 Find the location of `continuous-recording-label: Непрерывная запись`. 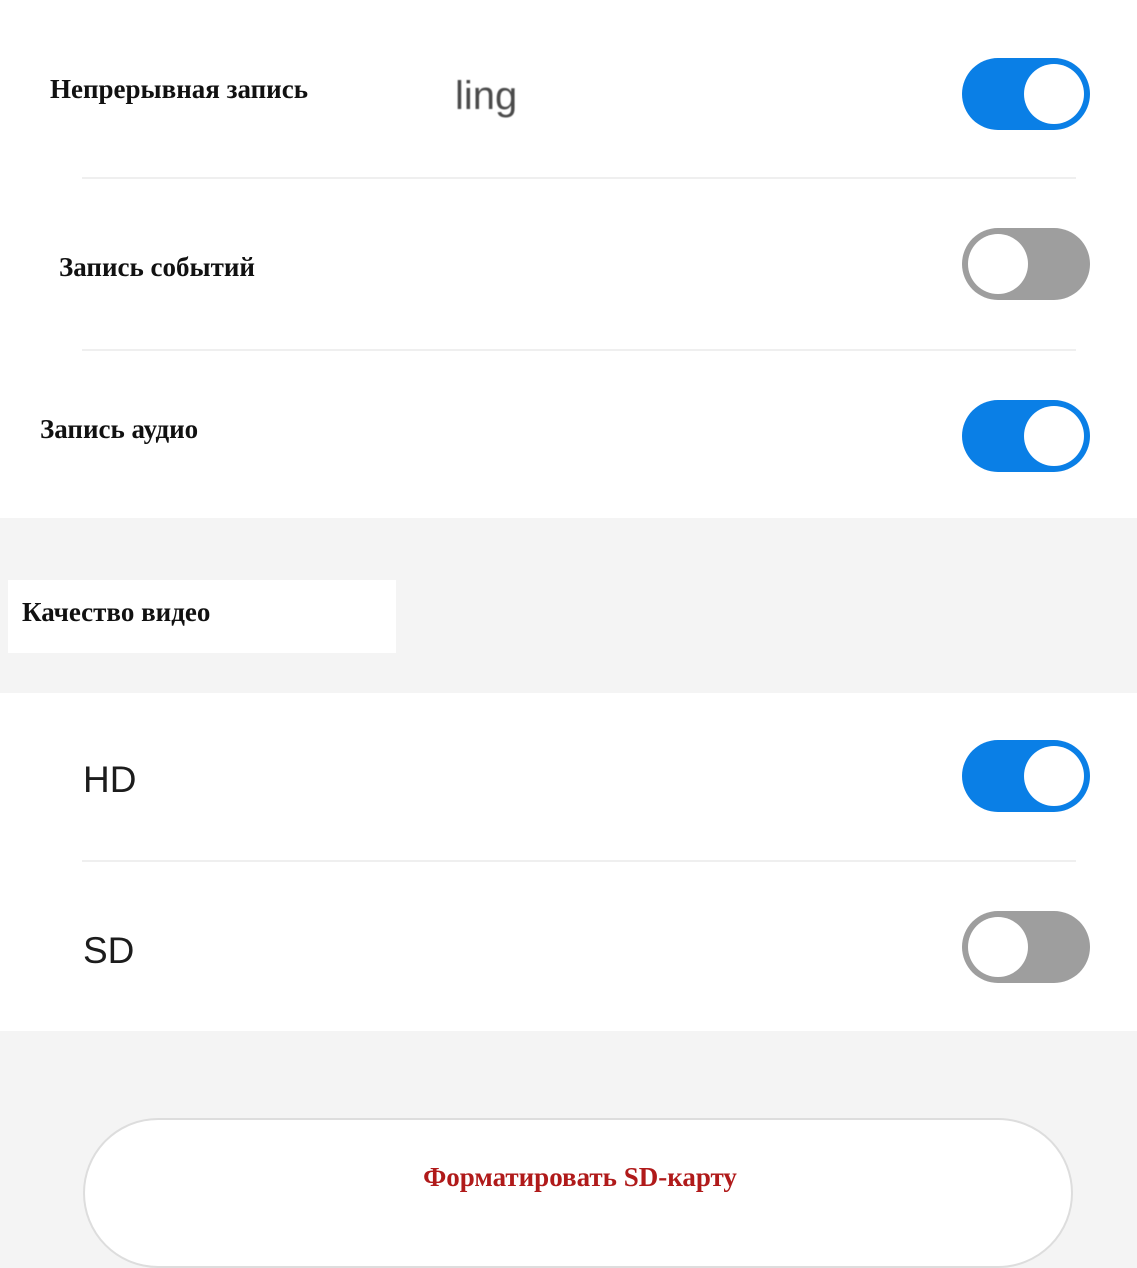

continuous-recording-label: Непрерывная запись is located at coordinates (179, 89).